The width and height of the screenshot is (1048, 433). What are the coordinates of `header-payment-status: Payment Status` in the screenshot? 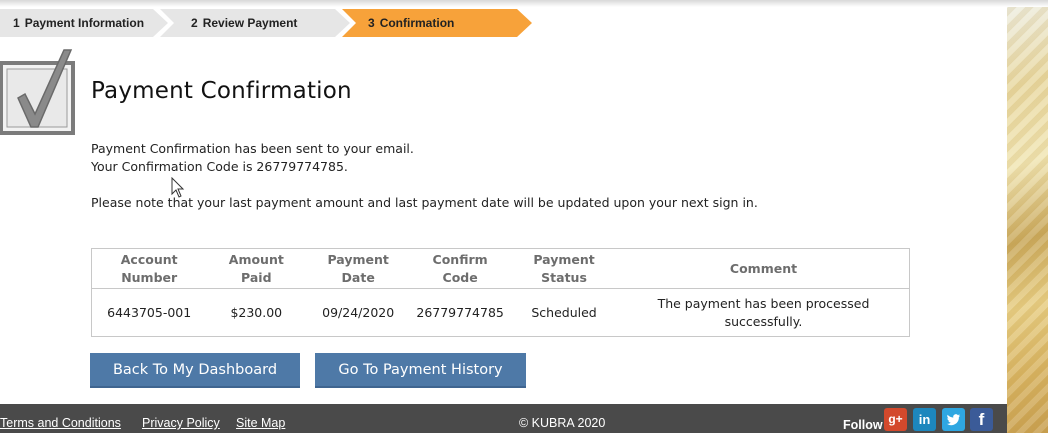 It's located at (564, 268).